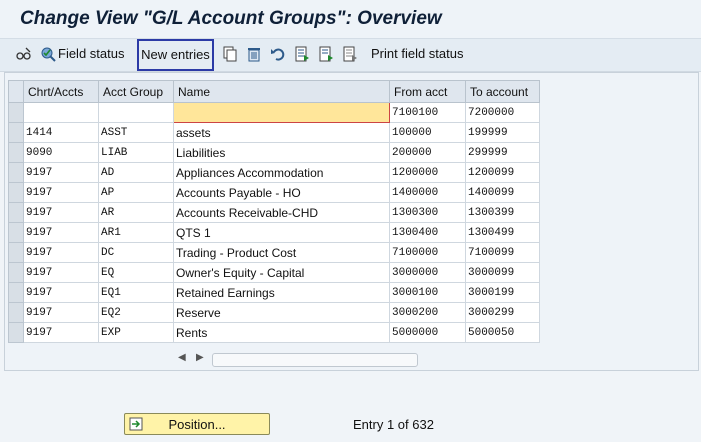 This screenshot has width=701, height=442. I want to click on cell-to-account: 199999, so click(502, 132).